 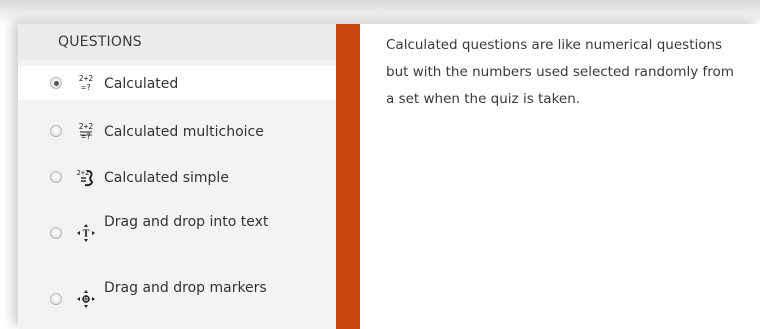 I want to click on question-type-calculated: 2+2 =? Calculated, so click(x=177, y=83).